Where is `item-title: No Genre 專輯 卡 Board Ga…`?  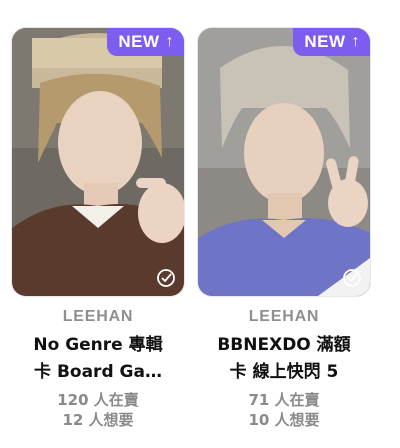 item-title: No Genre 專輯 卡 Board Ga… is located at coordinates (98, 359).